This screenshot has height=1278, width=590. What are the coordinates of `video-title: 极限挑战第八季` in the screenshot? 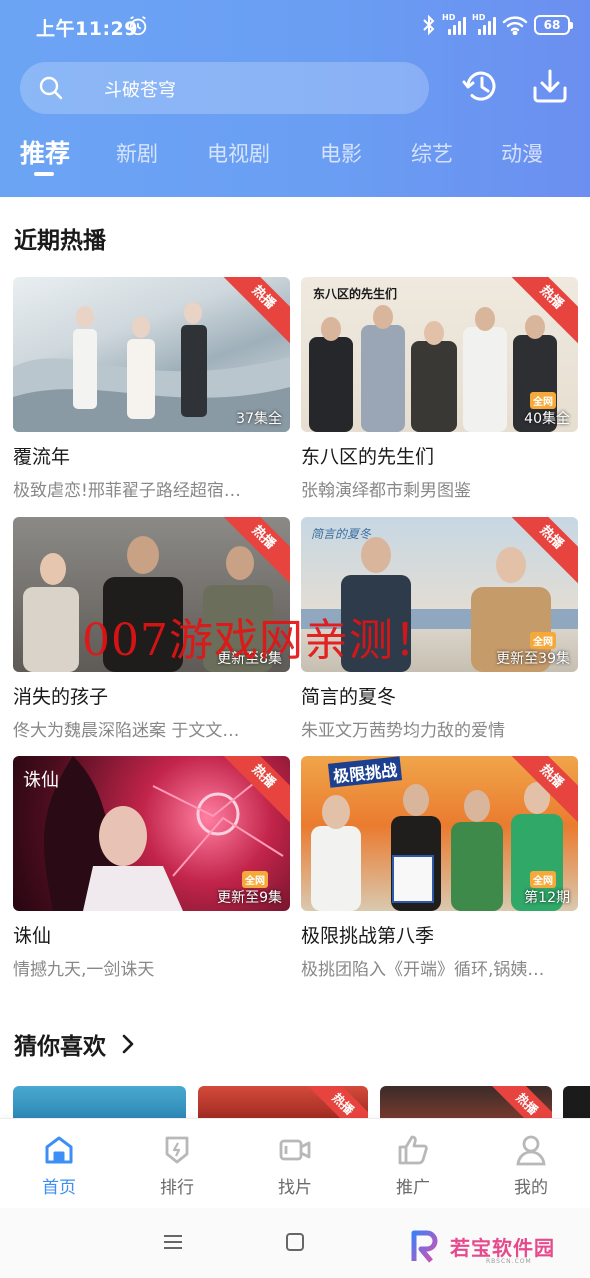 It's located at (368, 936).